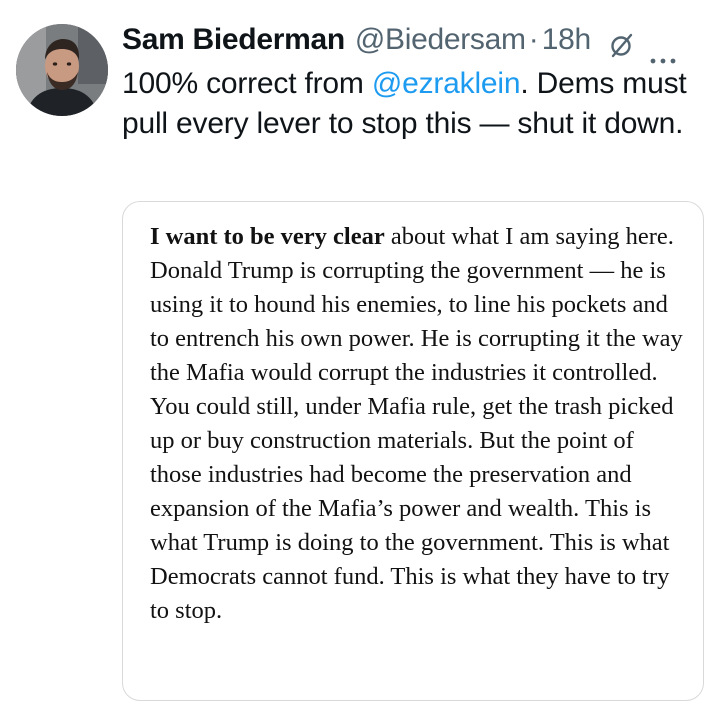 The height and width of the screenshot is (701, 720). What do you see at coordinates (233, 40) in the screenshot?
I see `display-name: Sam Biederman` at bounding box center [233, 40].